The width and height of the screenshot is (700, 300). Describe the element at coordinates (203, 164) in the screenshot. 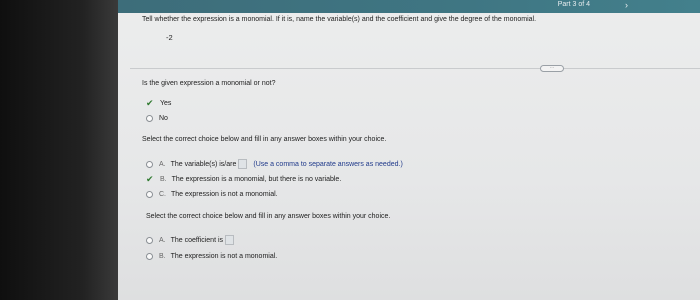

I see `option-variable-a-label: The variable(s) is/are` at that location.